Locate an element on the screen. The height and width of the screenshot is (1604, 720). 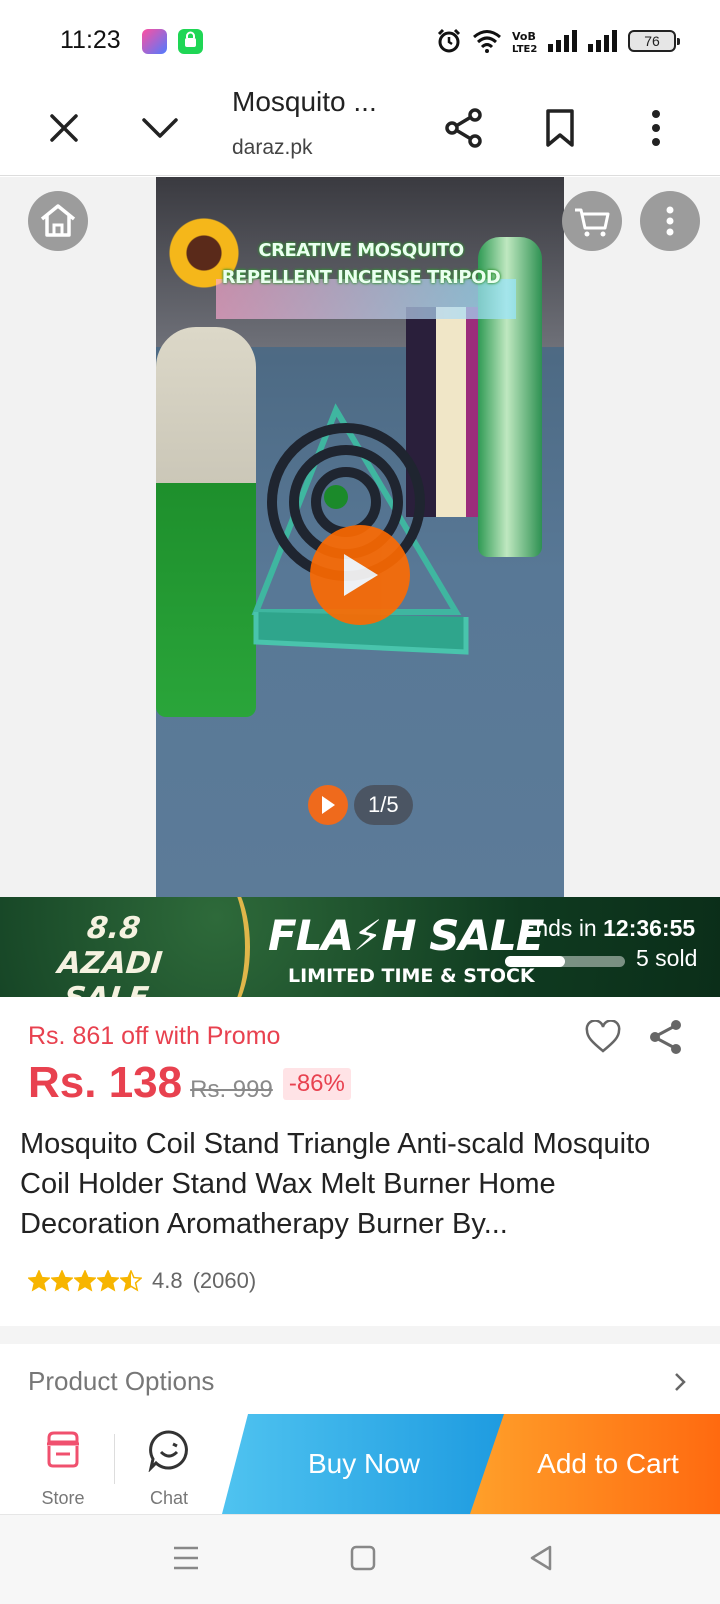
media-more-button is located at coordinates (670, 221).